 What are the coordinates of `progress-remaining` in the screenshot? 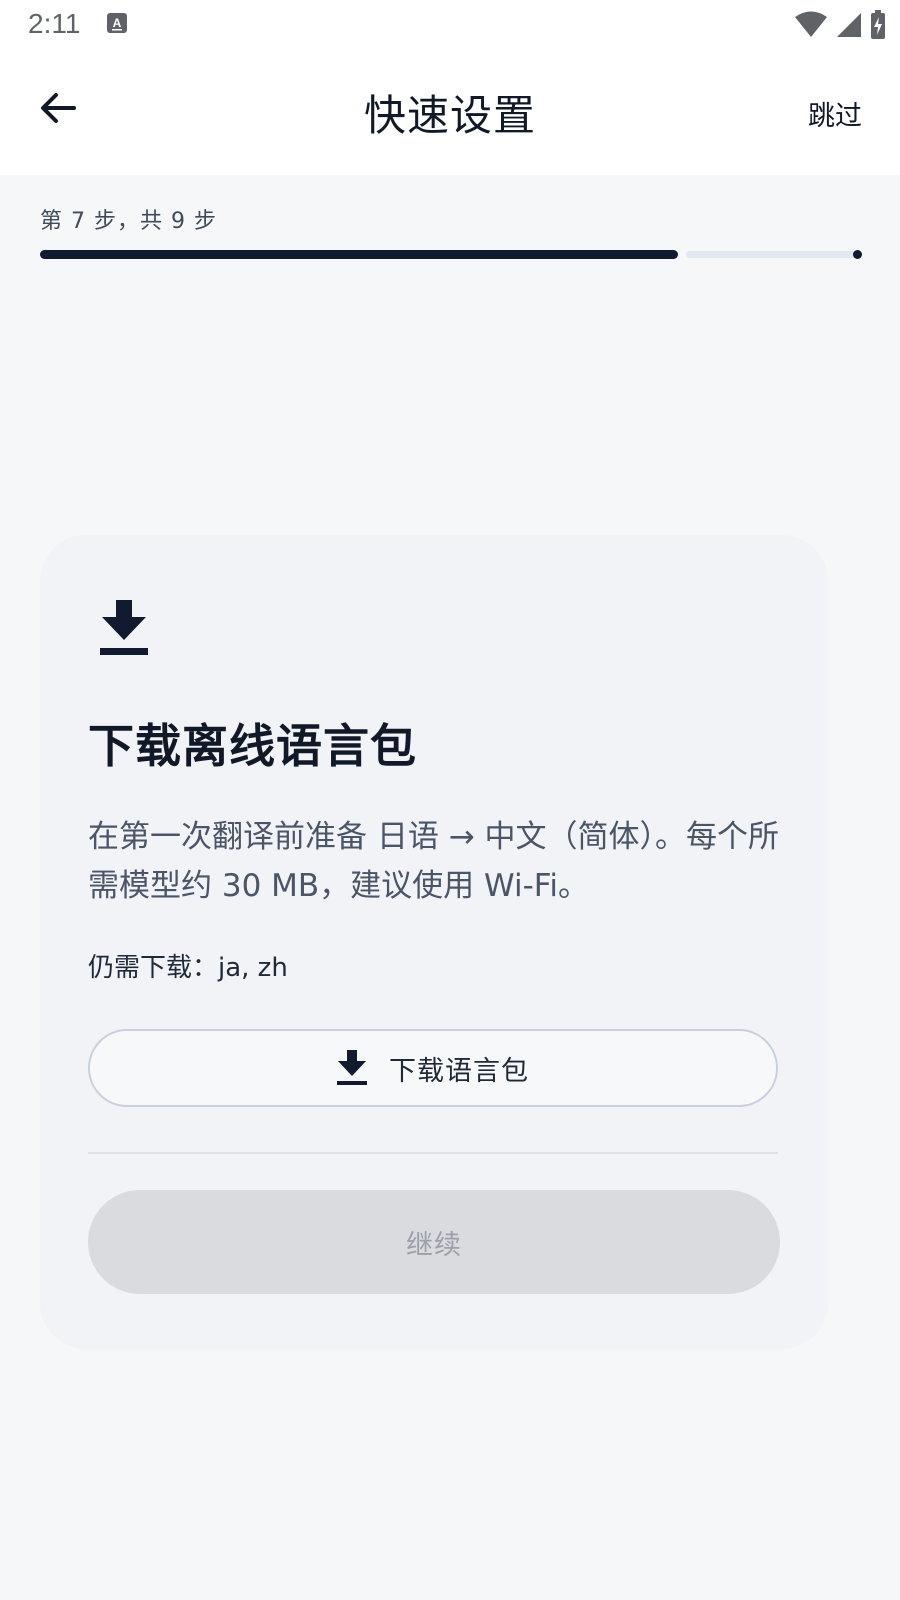 It's located at (773, 254).